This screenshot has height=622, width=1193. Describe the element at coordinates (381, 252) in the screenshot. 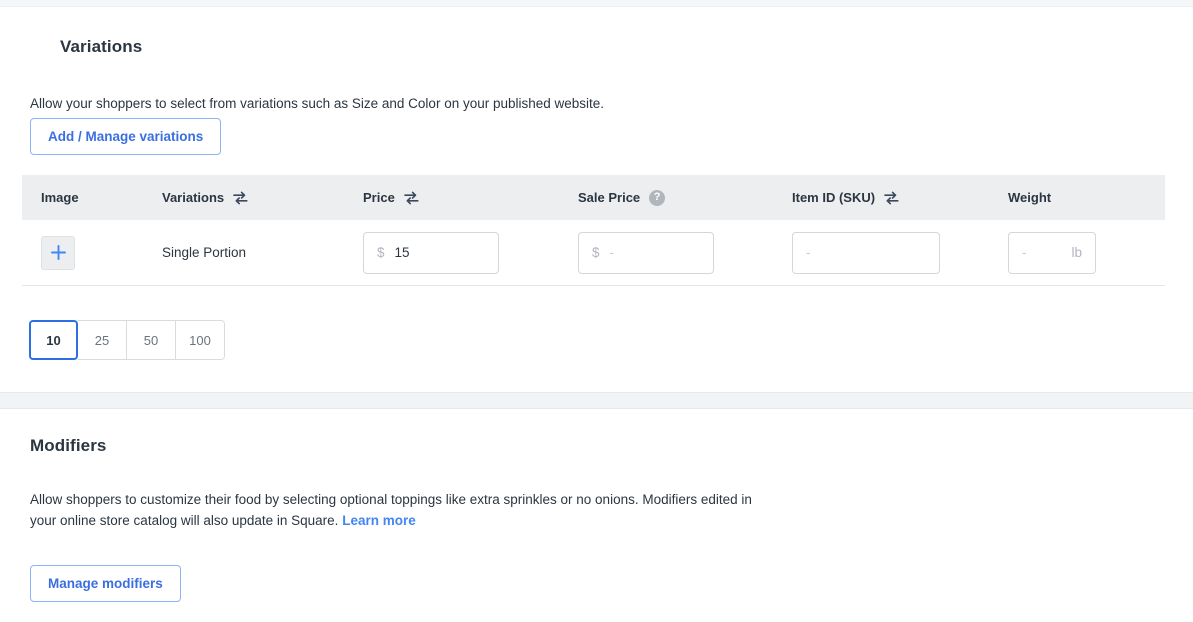

I see `price-currency-prefix: $` at that location.